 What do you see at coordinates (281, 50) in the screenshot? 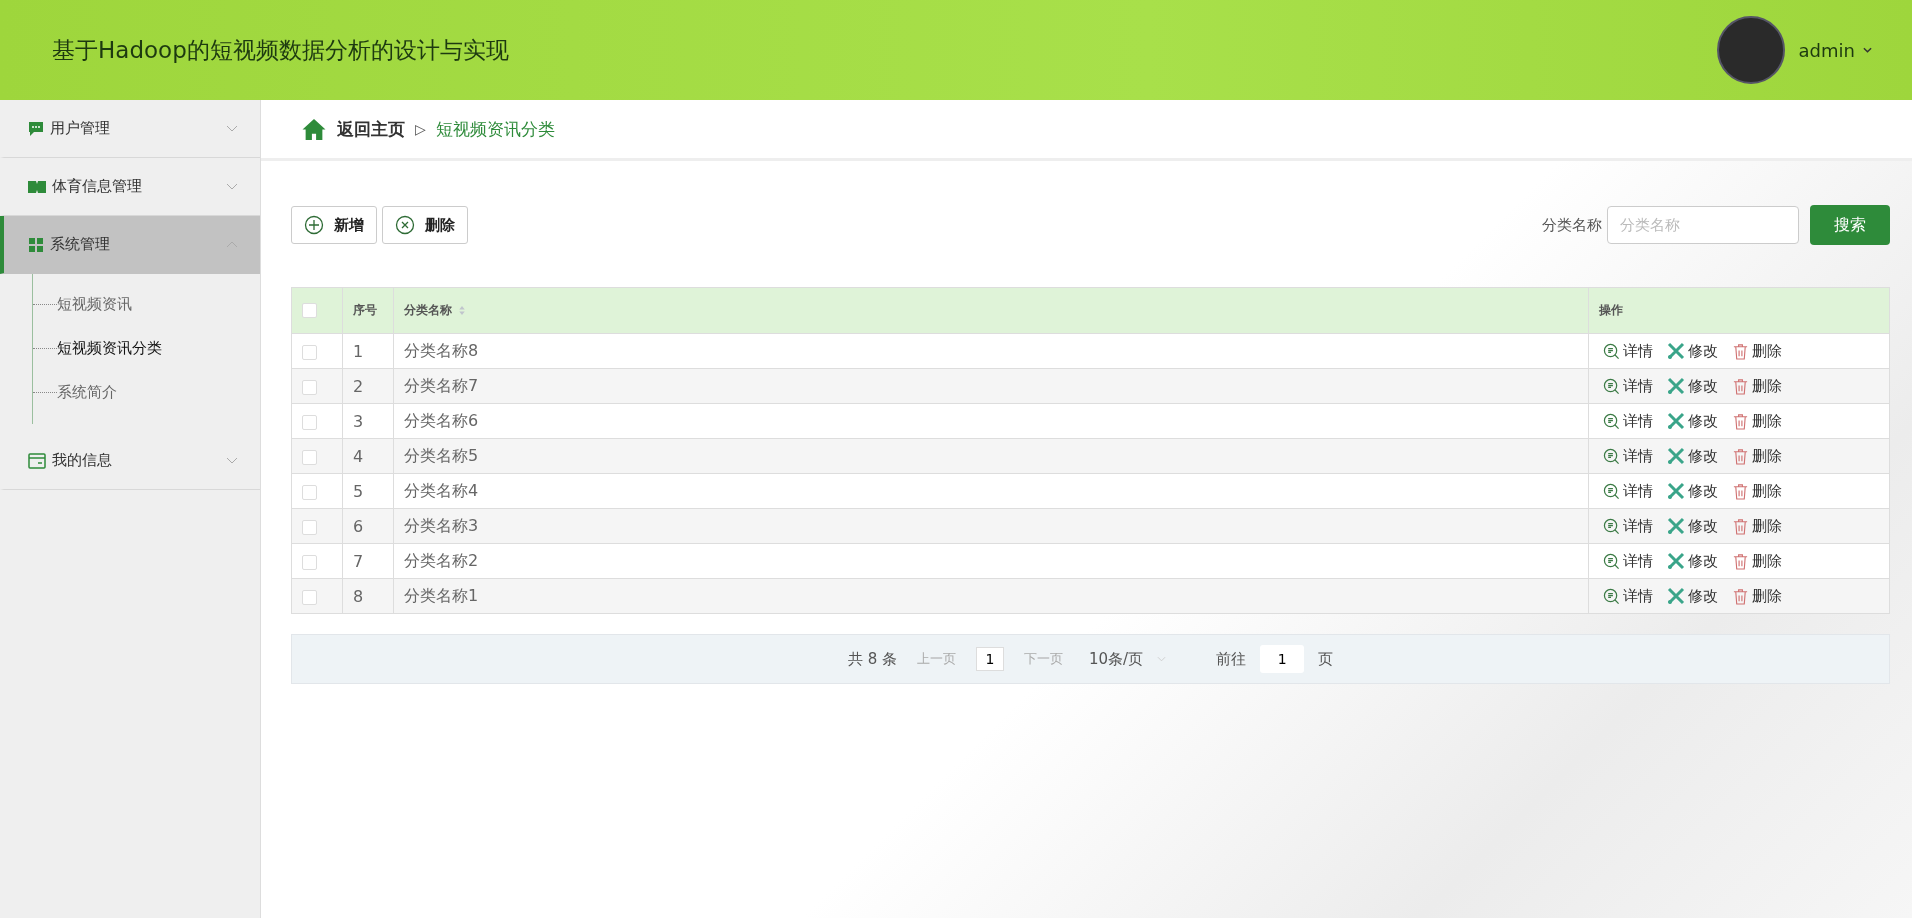
I see `site-title: 基于Hadoop的短视频数据分析的设计与实现` at bounding box center [281, 50].